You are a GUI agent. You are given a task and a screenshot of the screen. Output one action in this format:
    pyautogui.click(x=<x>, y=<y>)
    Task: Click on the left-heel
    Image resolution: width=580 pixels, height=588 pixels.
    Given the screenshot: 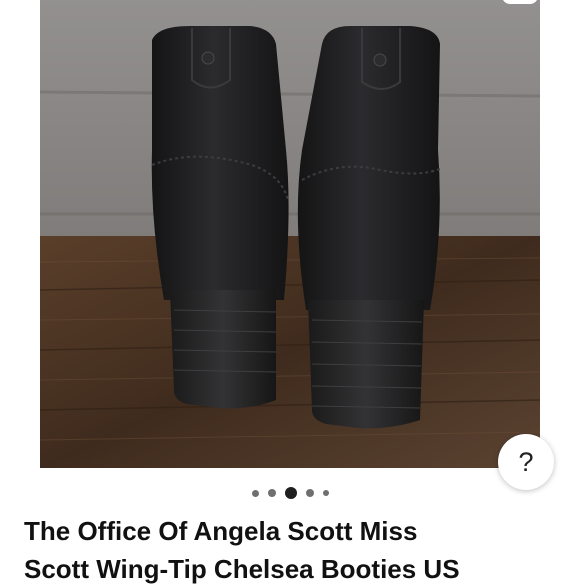 What is the action you would take?
    pyautogui.click(x=223, y=349)
    